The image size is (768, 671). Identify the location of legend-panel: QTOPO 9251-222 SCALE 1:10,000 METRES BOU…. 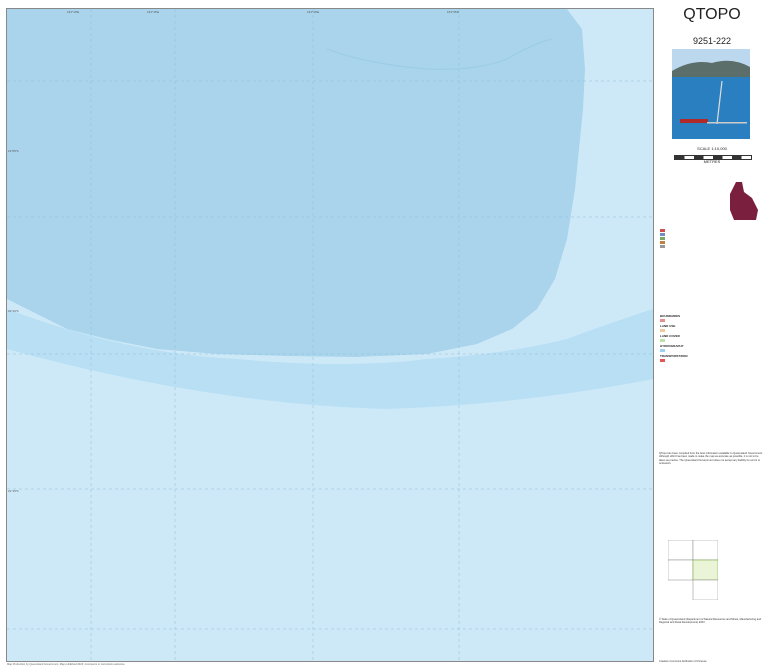
(712, 335).